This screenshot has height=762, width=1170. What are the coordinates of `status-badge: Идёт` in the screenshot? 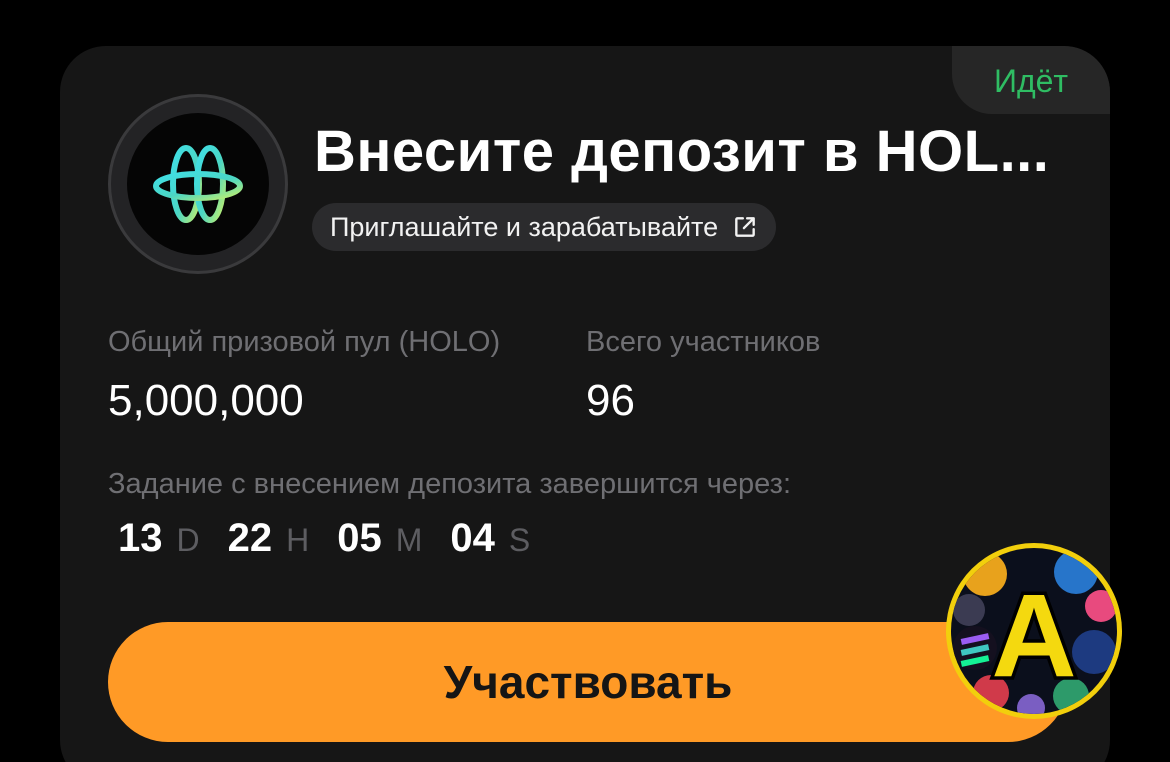 It's located at (1031, 80).